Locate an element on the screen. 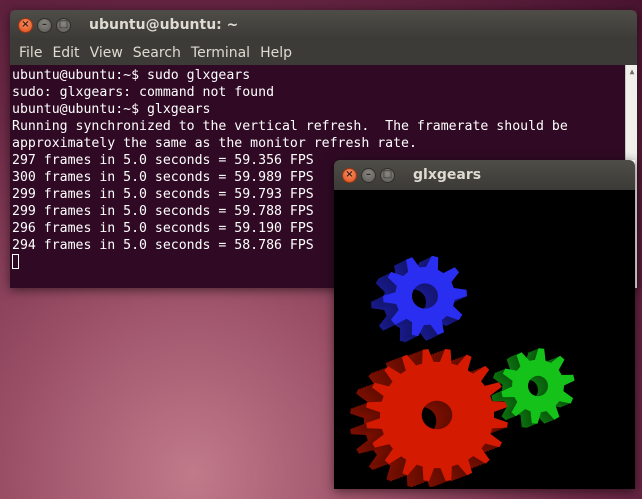 Image resolution: width=642 pixels, height=499 pixels. terminal-menubar: File Edit View Search Terminal Help is located at coordinates (323, 52).